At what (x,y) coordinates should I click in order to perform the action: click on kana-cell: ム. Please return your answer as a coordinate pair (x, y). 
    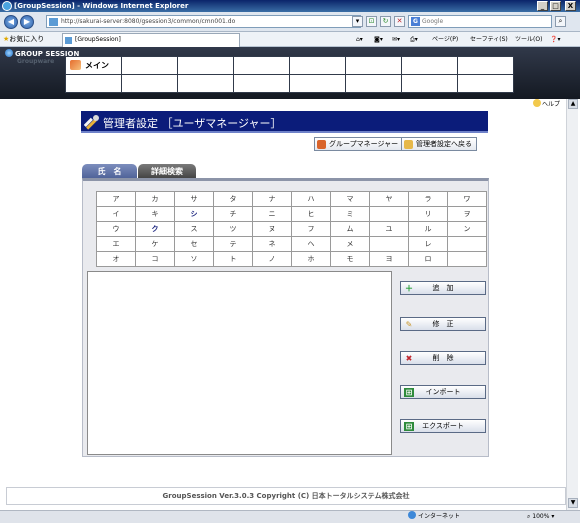
    Looking at the image, I should click on (350, 229).